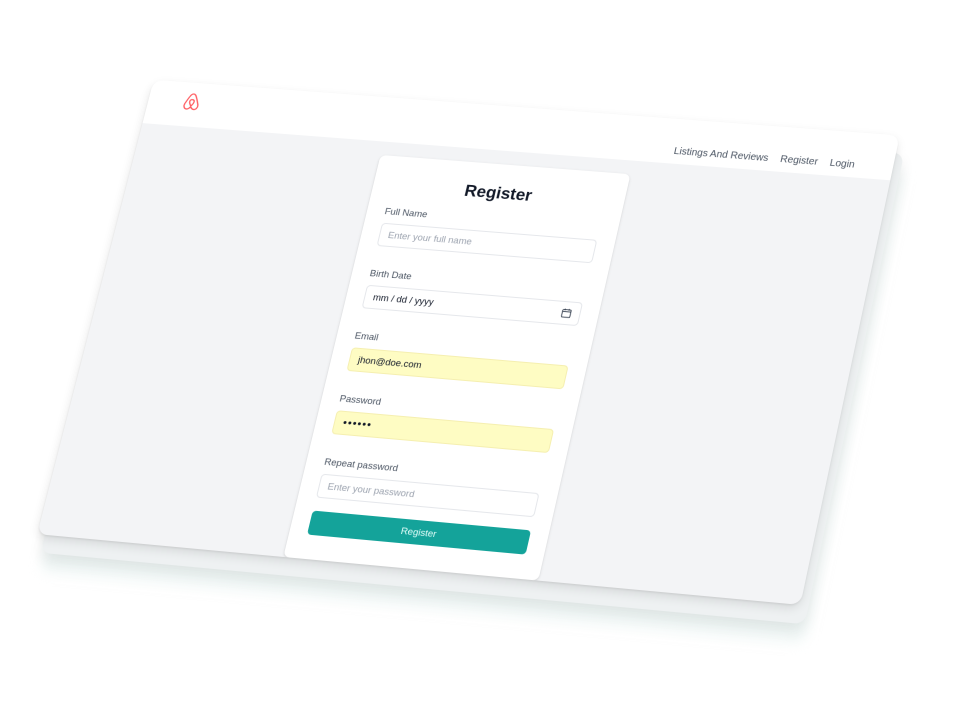 This screenshot has width=960, height=720. What do you see at coordinates (389, 362) in the screenshot?
I see `email-value: jhon@doe.com` at bounding box center [389, 362].